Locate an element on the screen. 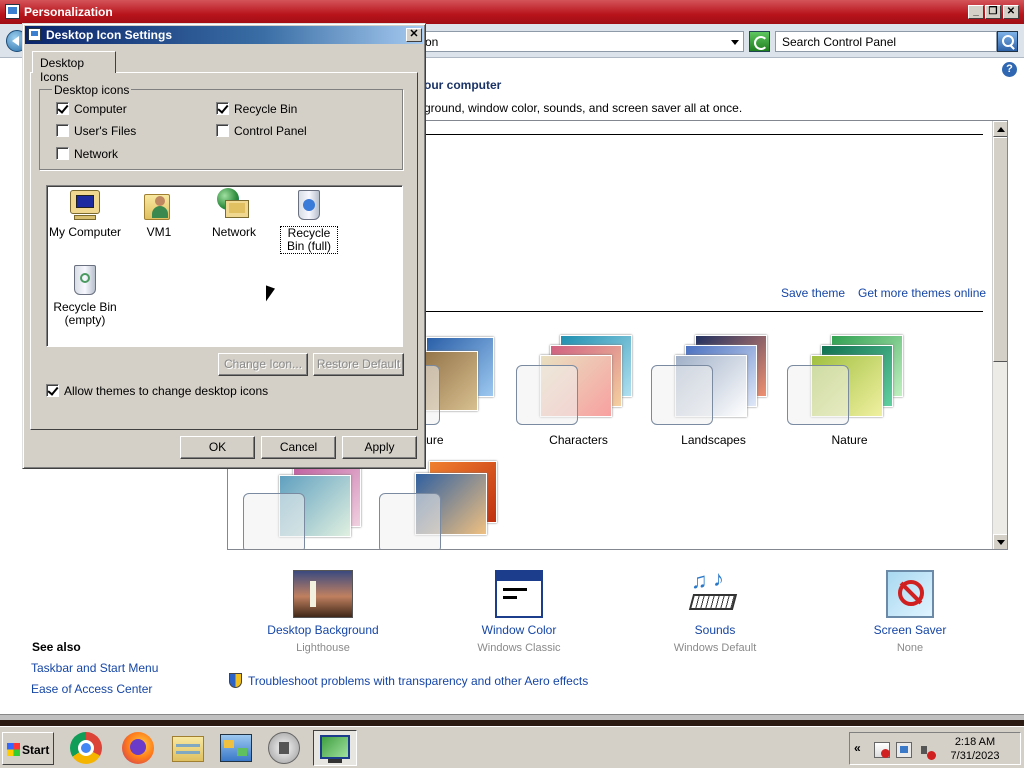 Image resolution: width=1024 pixels, height=768 pixels. theme-label: Nature is located at coordinates (849, 440).